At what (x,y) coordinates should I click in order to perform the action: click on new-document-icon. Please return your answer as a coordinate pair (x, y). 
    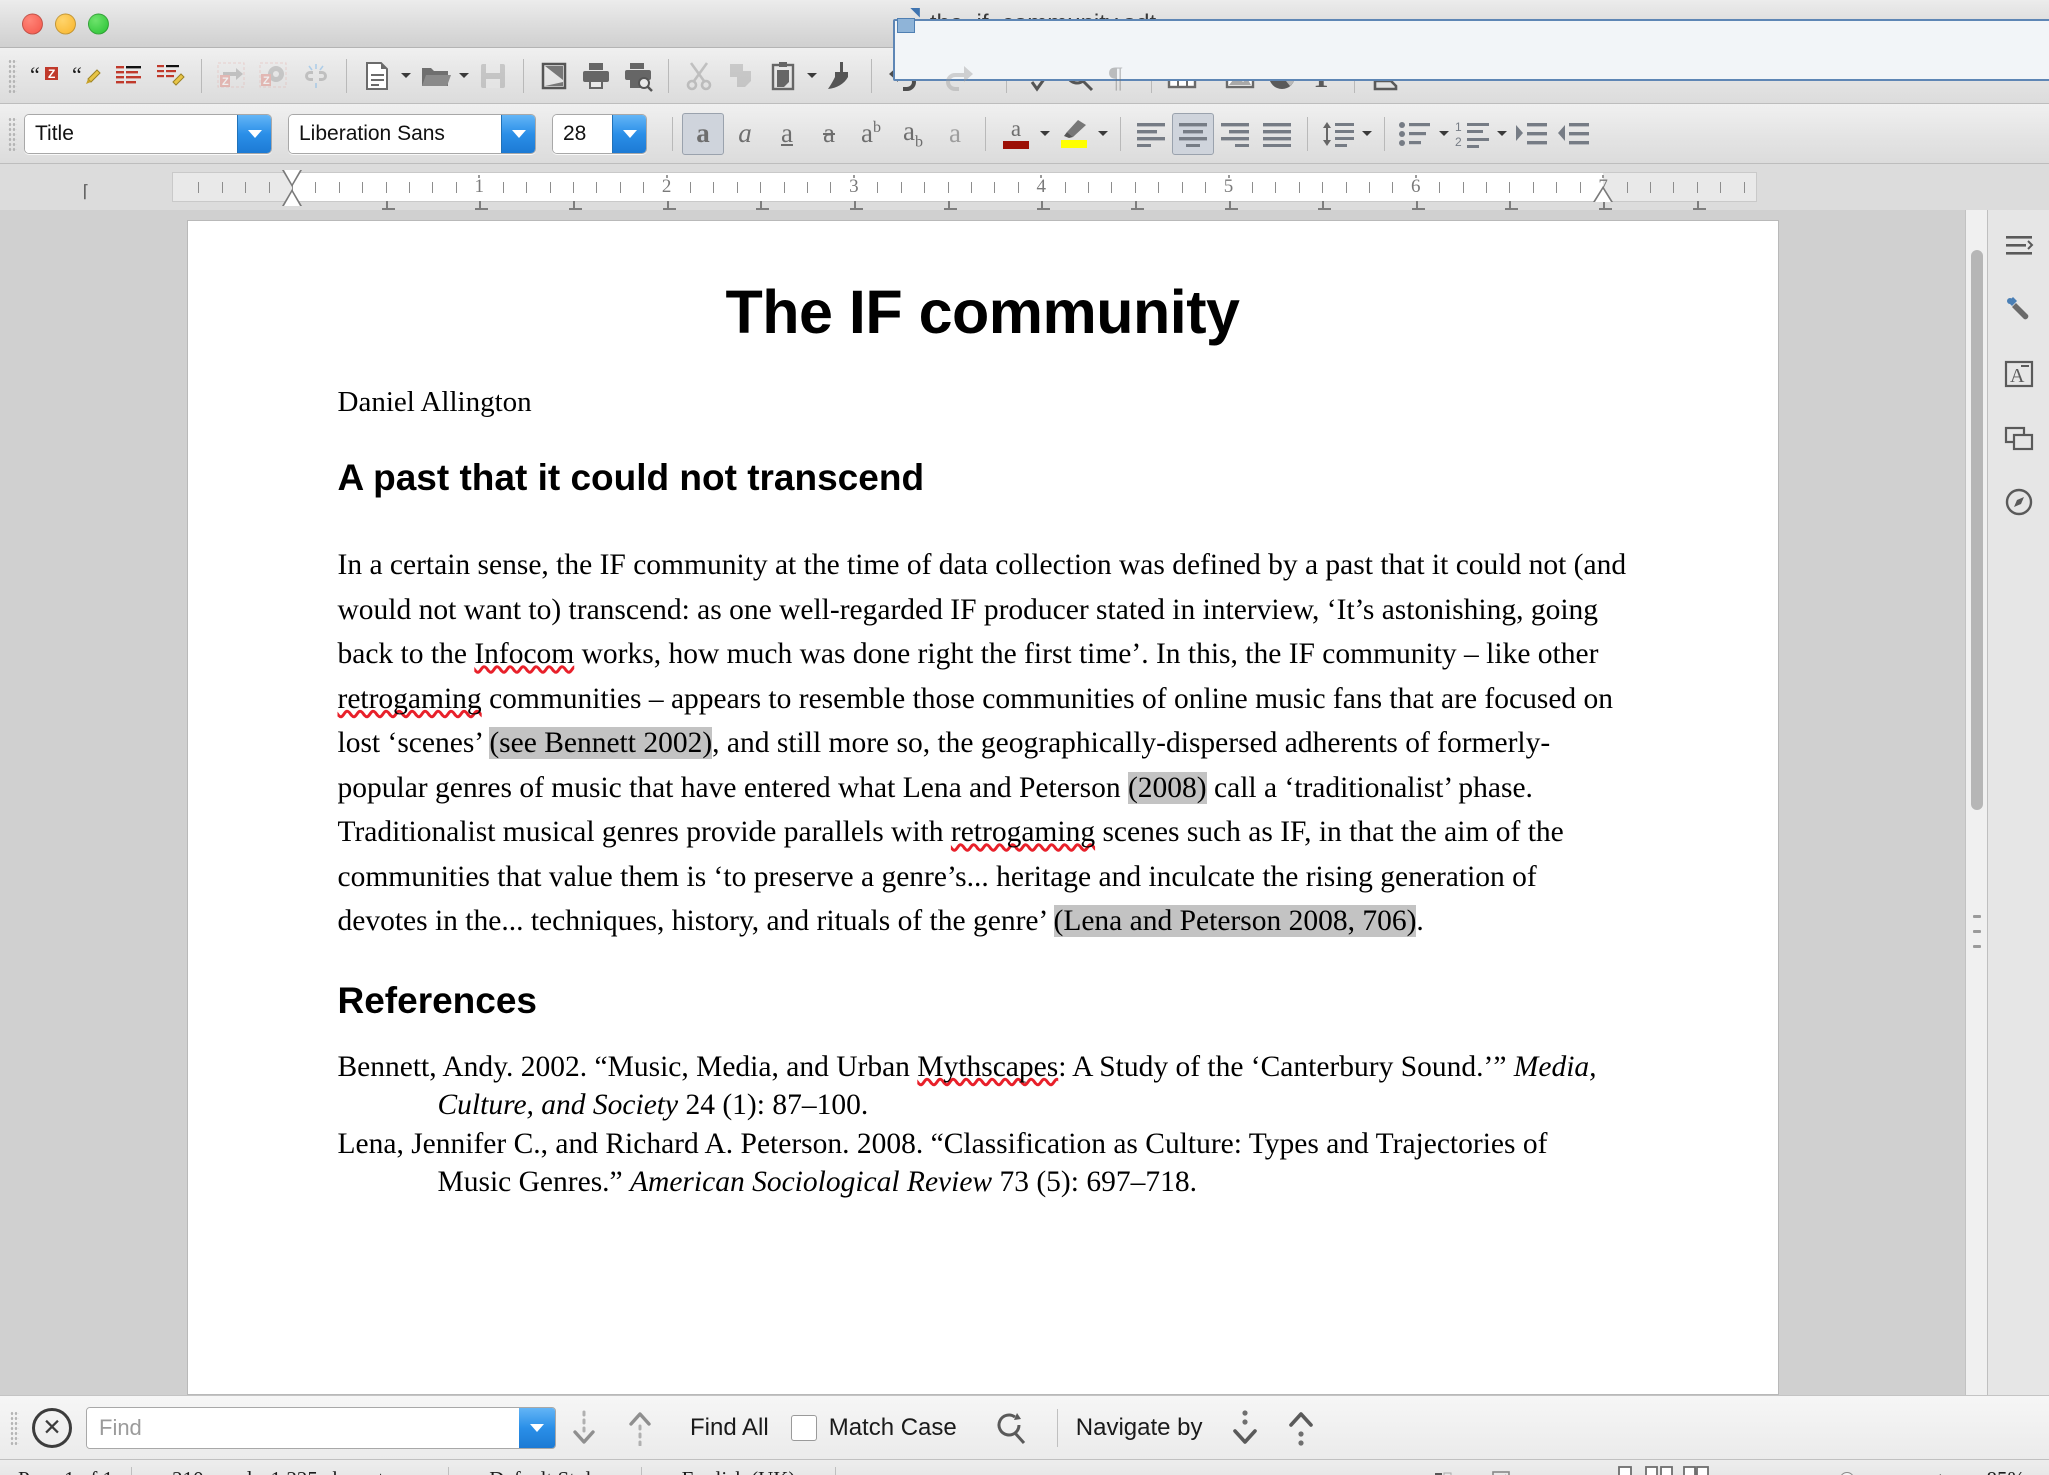
    Looking at the image, I should click on (377, 76).